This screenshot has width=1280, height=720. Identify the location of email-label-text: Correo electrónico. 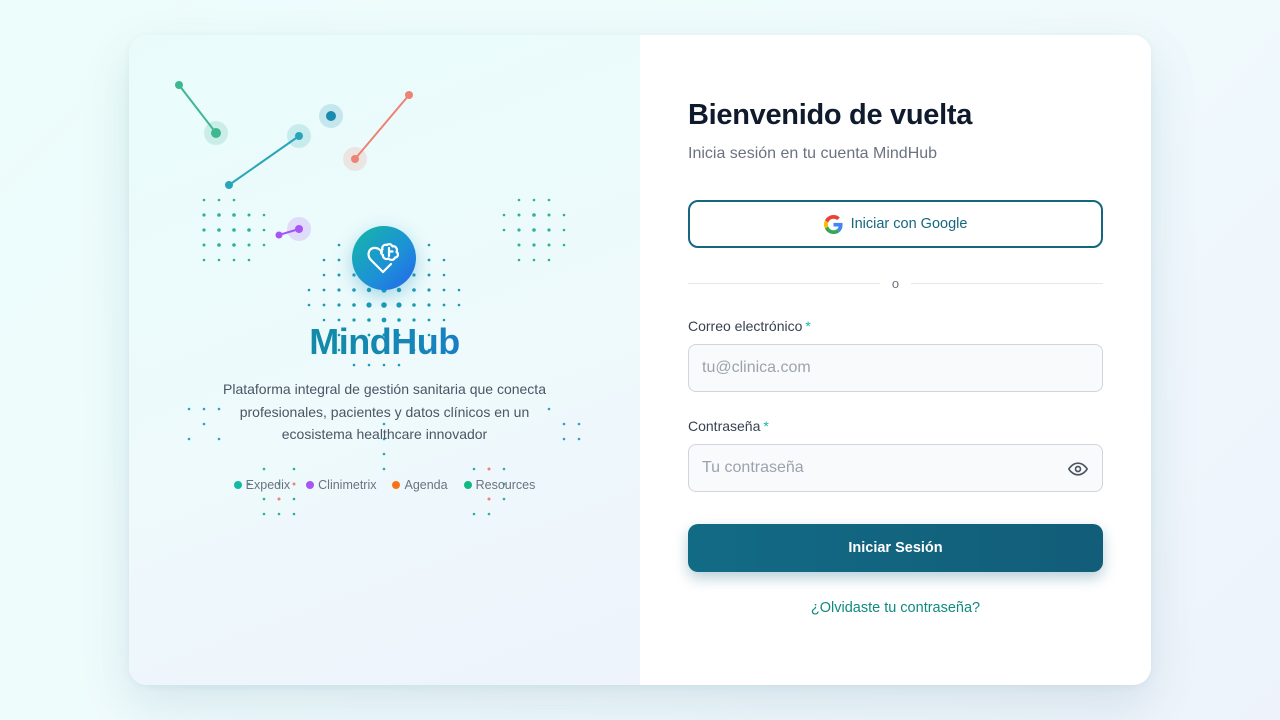
(745, 326).